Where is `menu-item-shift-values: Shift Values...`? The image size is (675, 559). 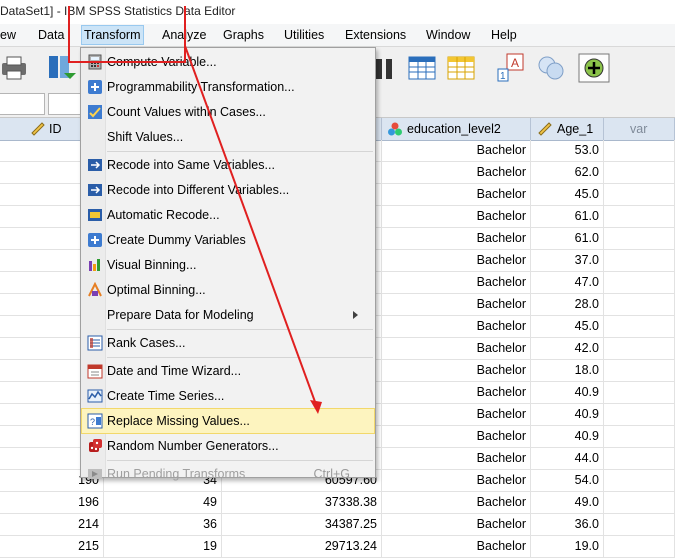
menu-item-shift-values: Shift Values... is located at coordinates (228, 137).